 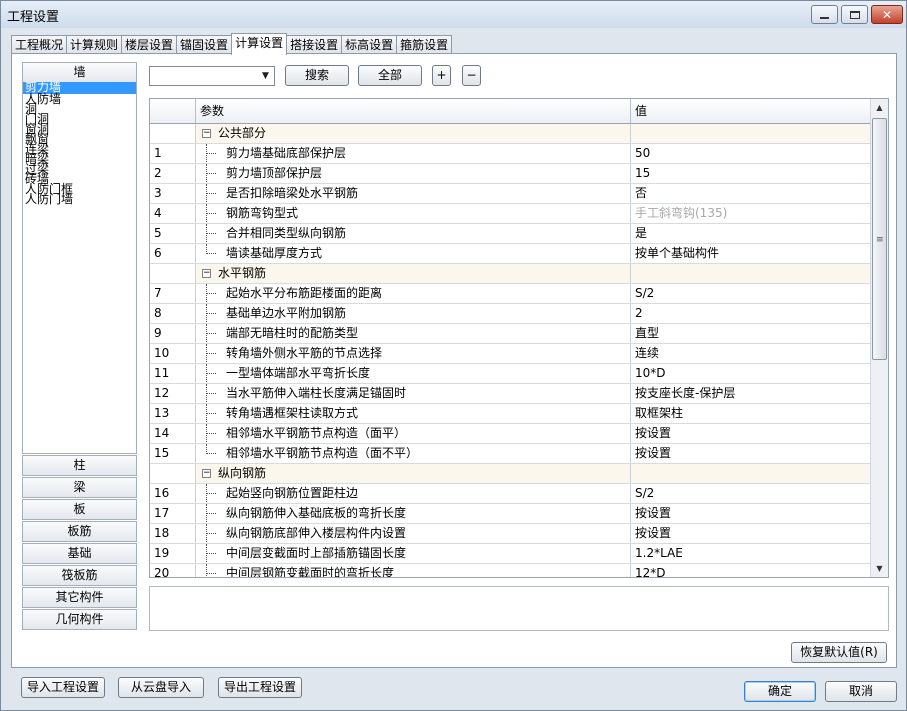 I want to click on table-row: 17 纵向钢筋伸入基础底板的弯折长度 按设置, so click(x=510, y=514).